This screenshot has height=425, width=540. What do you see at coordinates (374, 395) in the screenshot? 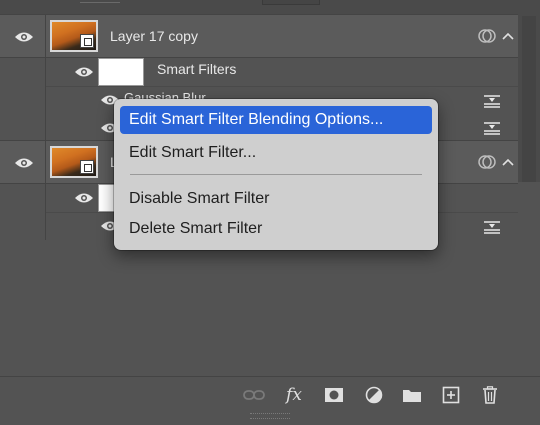
I see `adjustment-layer-icon` at bounding box center [374, 395].